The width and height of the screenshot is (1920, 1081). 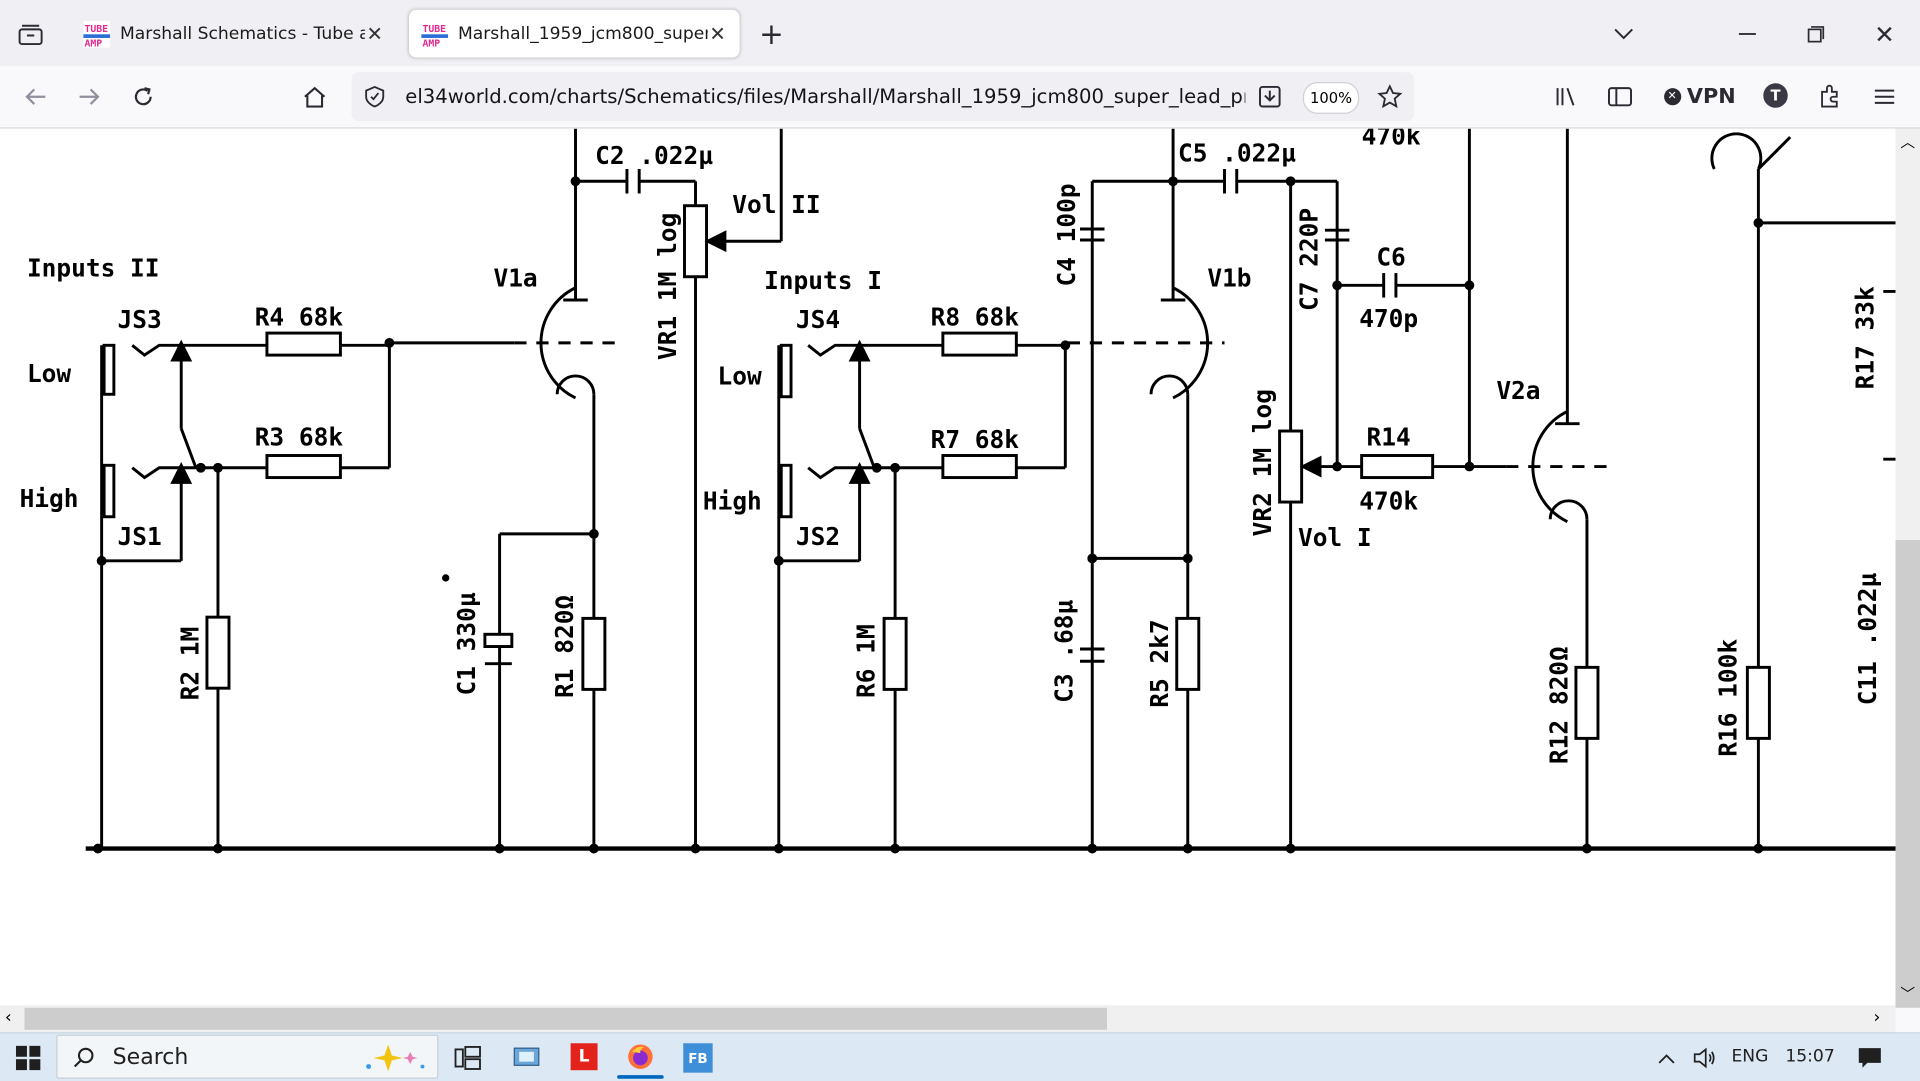 I want to click on back-arrow-icon, so click(x=36, y=97).